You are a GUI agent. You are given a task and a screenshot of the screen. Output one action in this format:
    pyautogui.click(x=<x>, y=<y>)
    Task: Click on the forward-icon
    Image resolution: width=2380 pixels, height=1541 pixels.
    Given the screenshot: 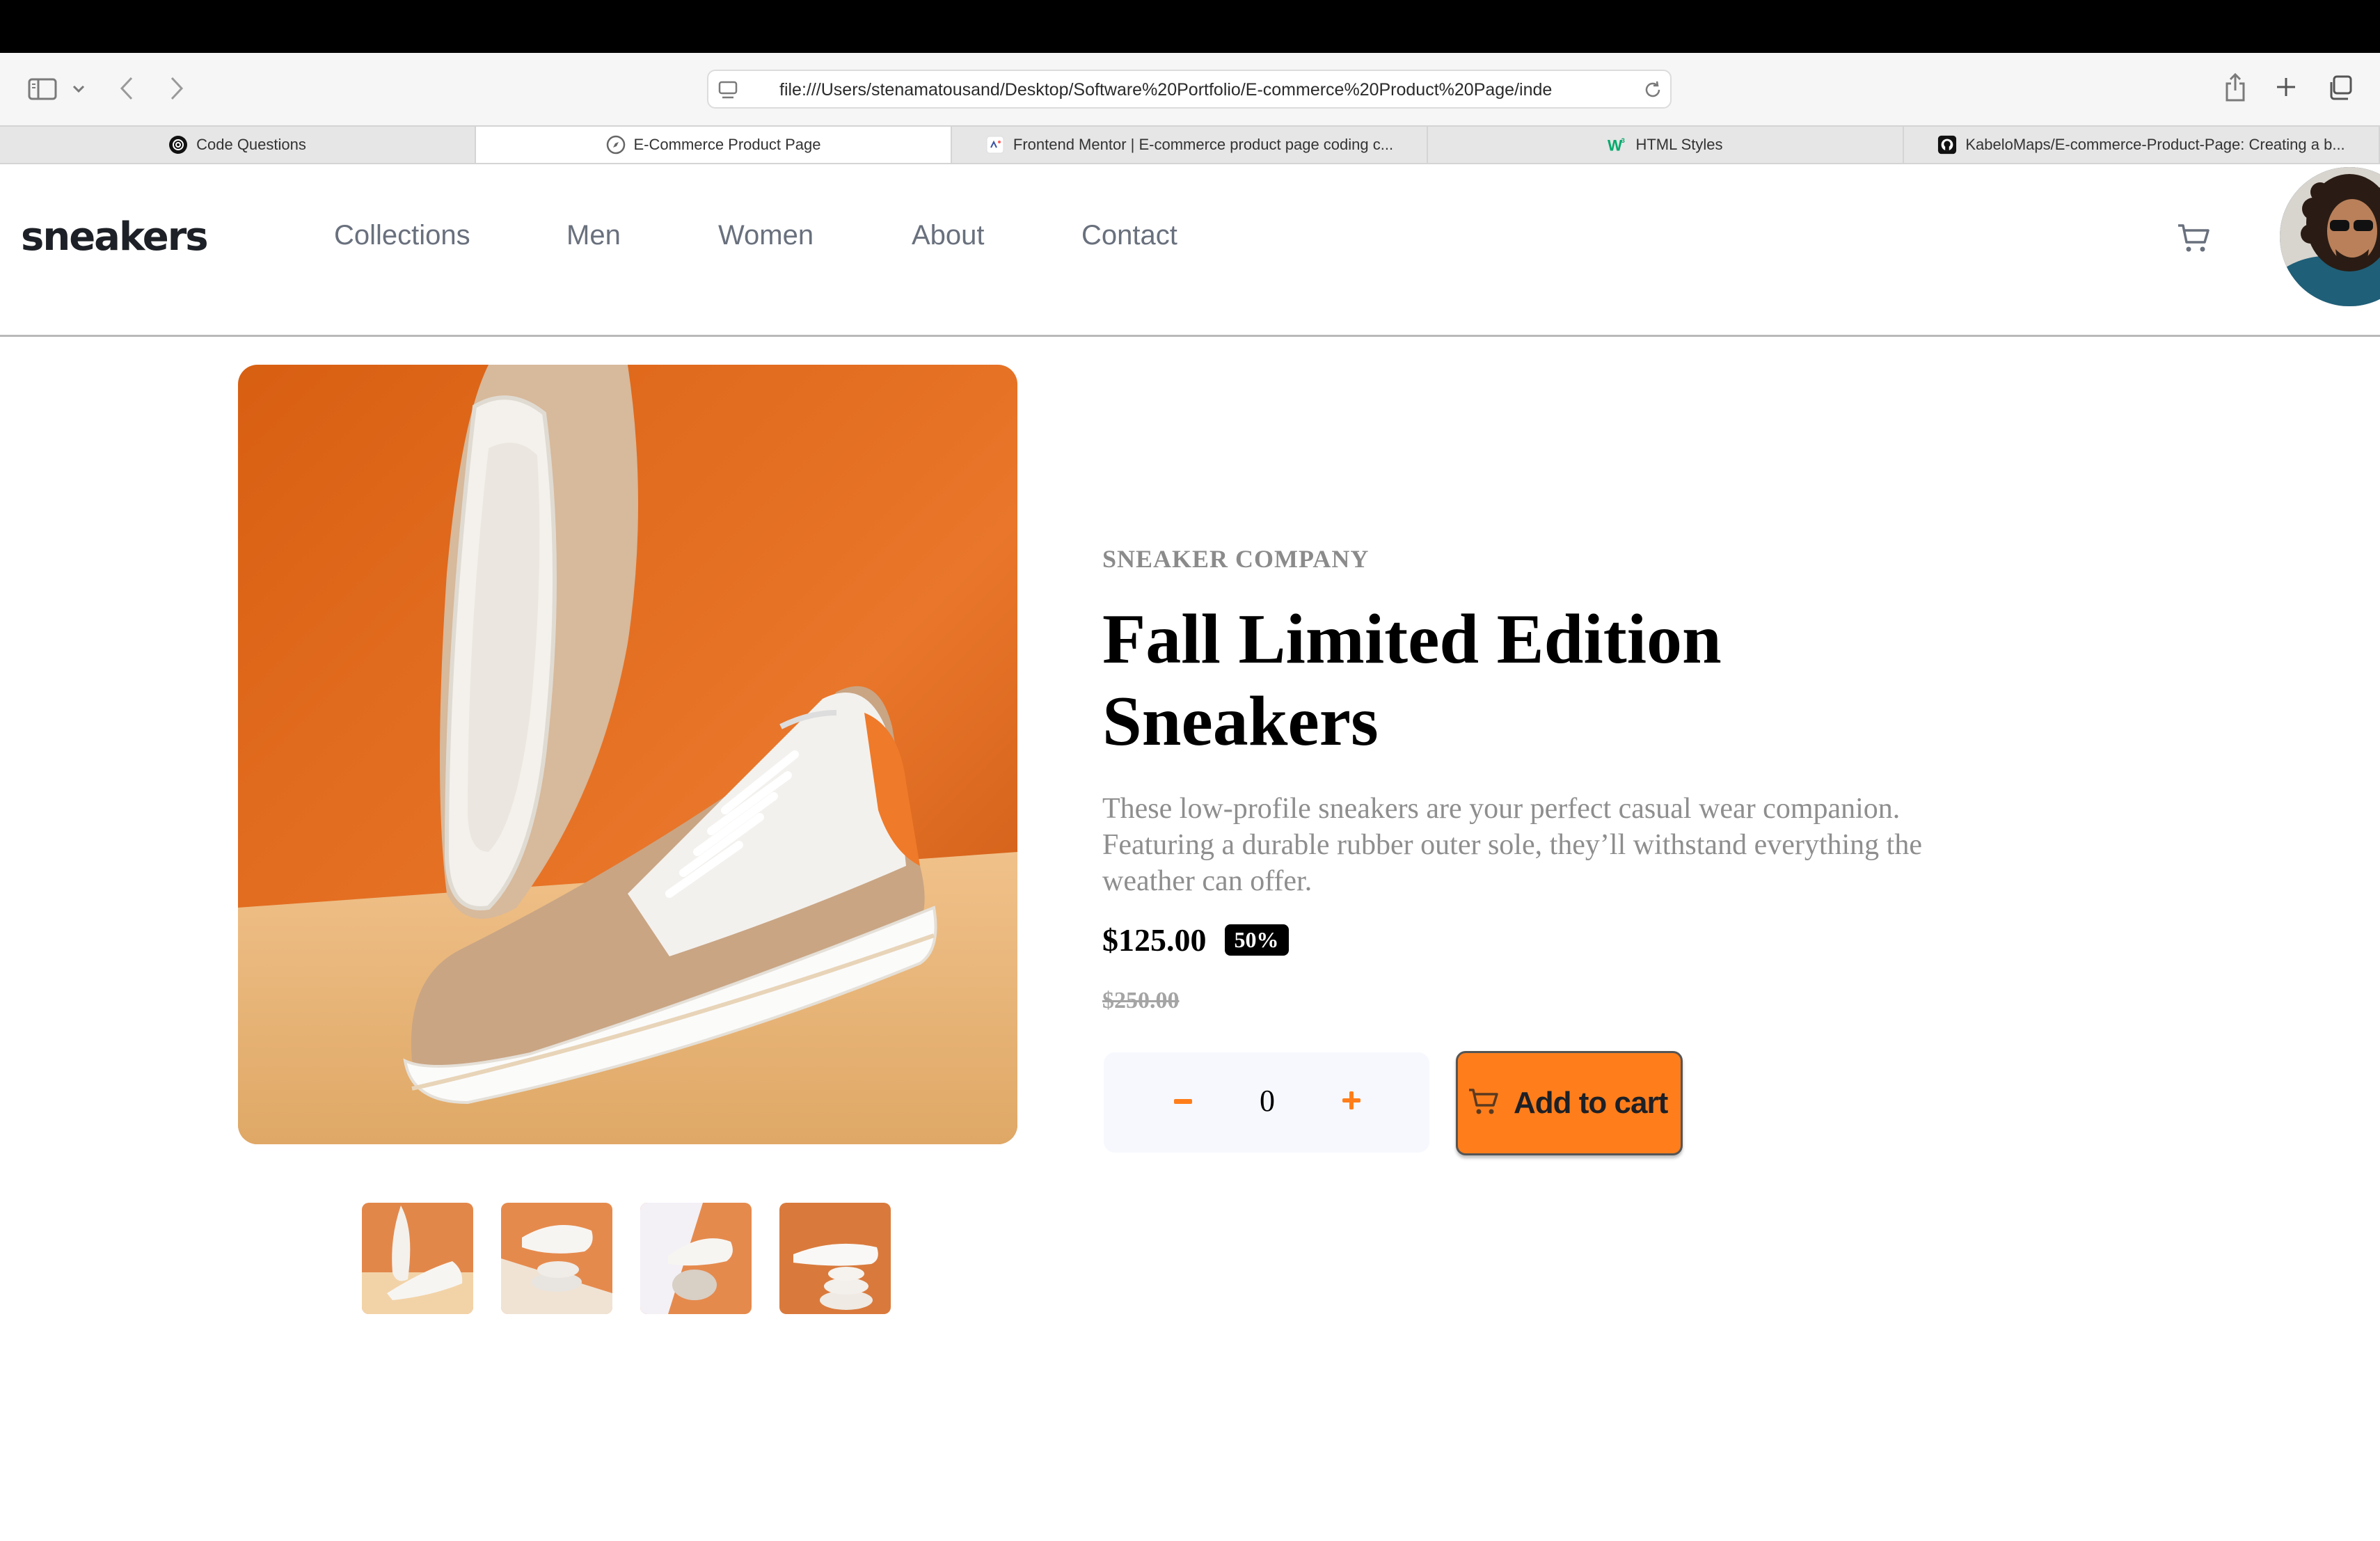 What is the action you would take?
    pyautogui.click(x=177, y=88)
    